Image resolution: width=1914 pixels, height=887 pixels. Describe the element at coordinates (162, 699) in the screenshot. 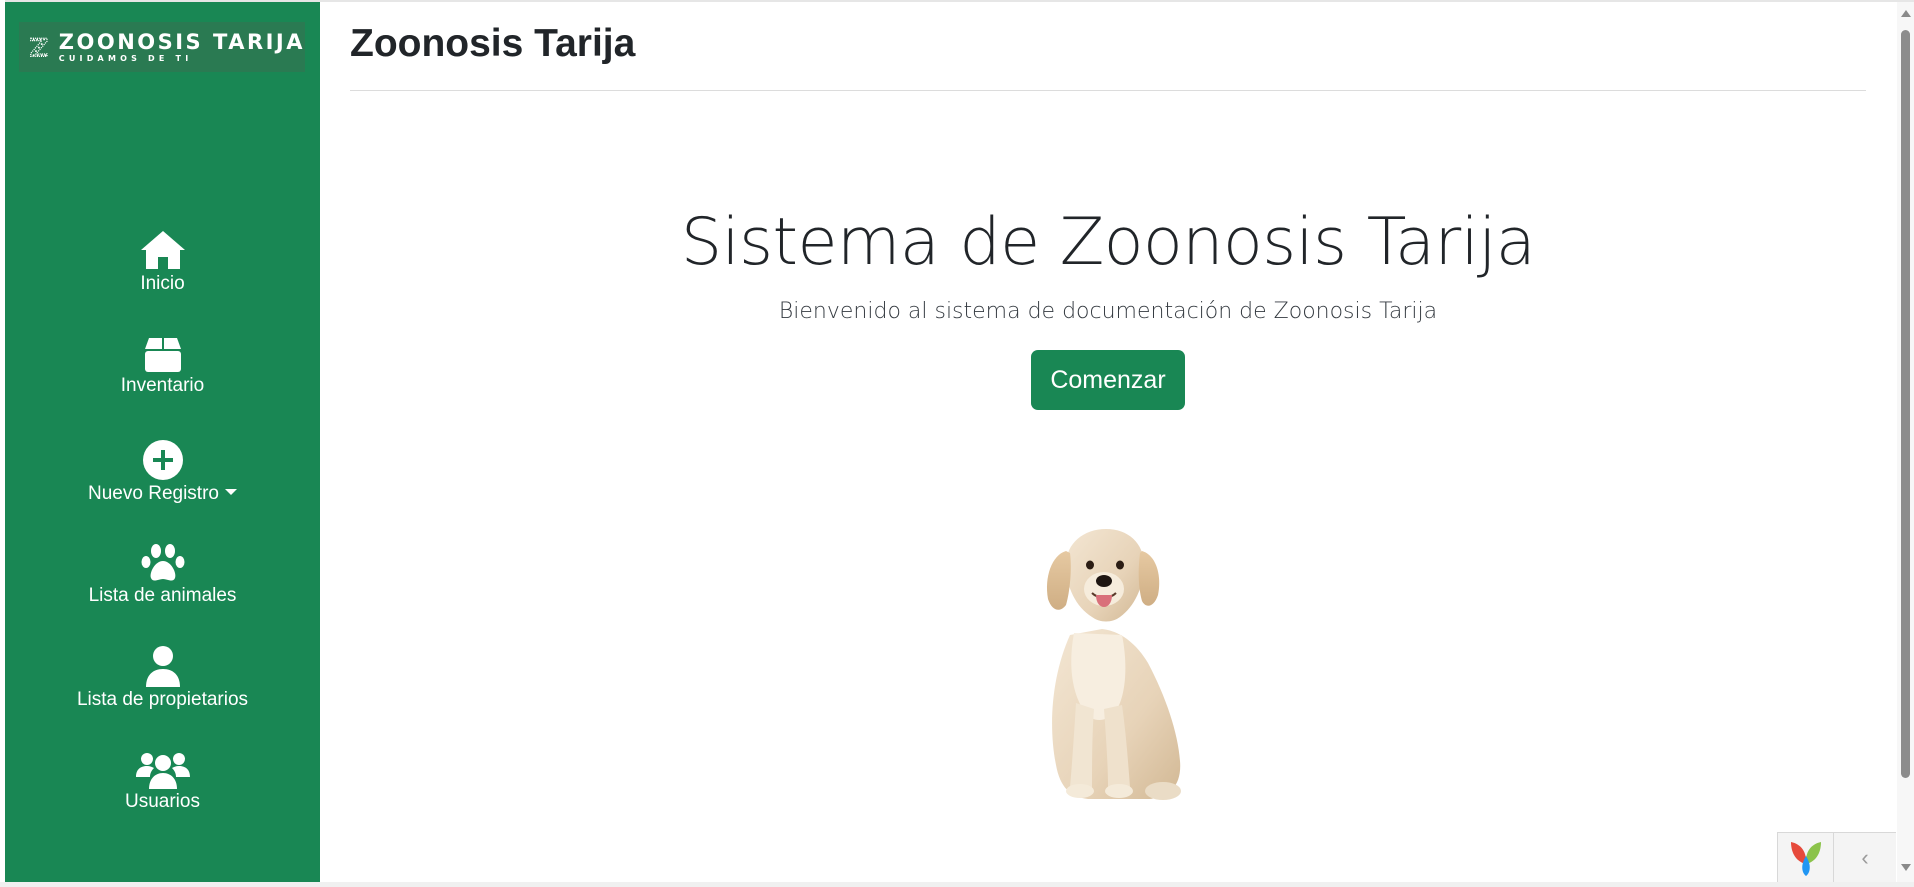

I see `sidebar-item-label: Lista de propietarios` at that location.